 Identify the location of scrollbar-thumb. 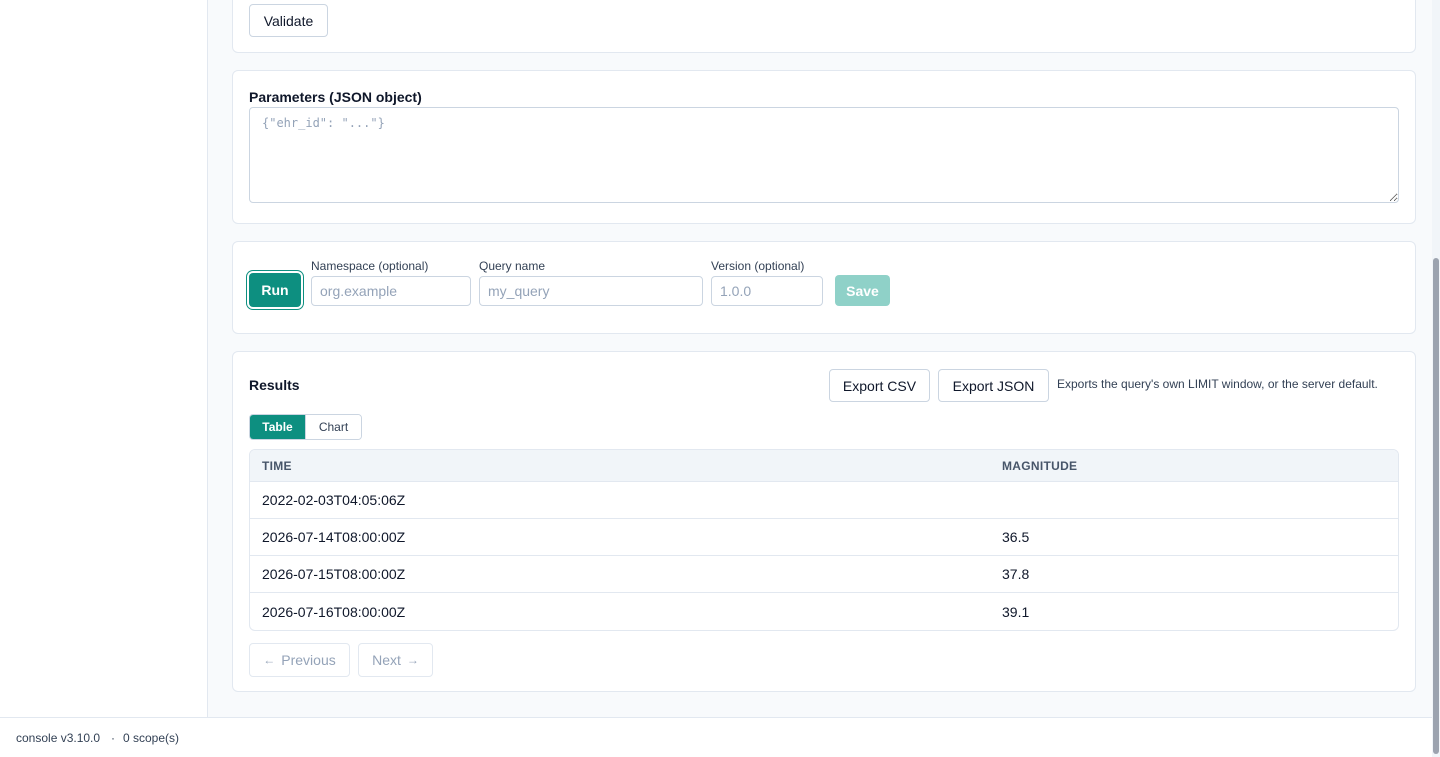
(1436, 506).